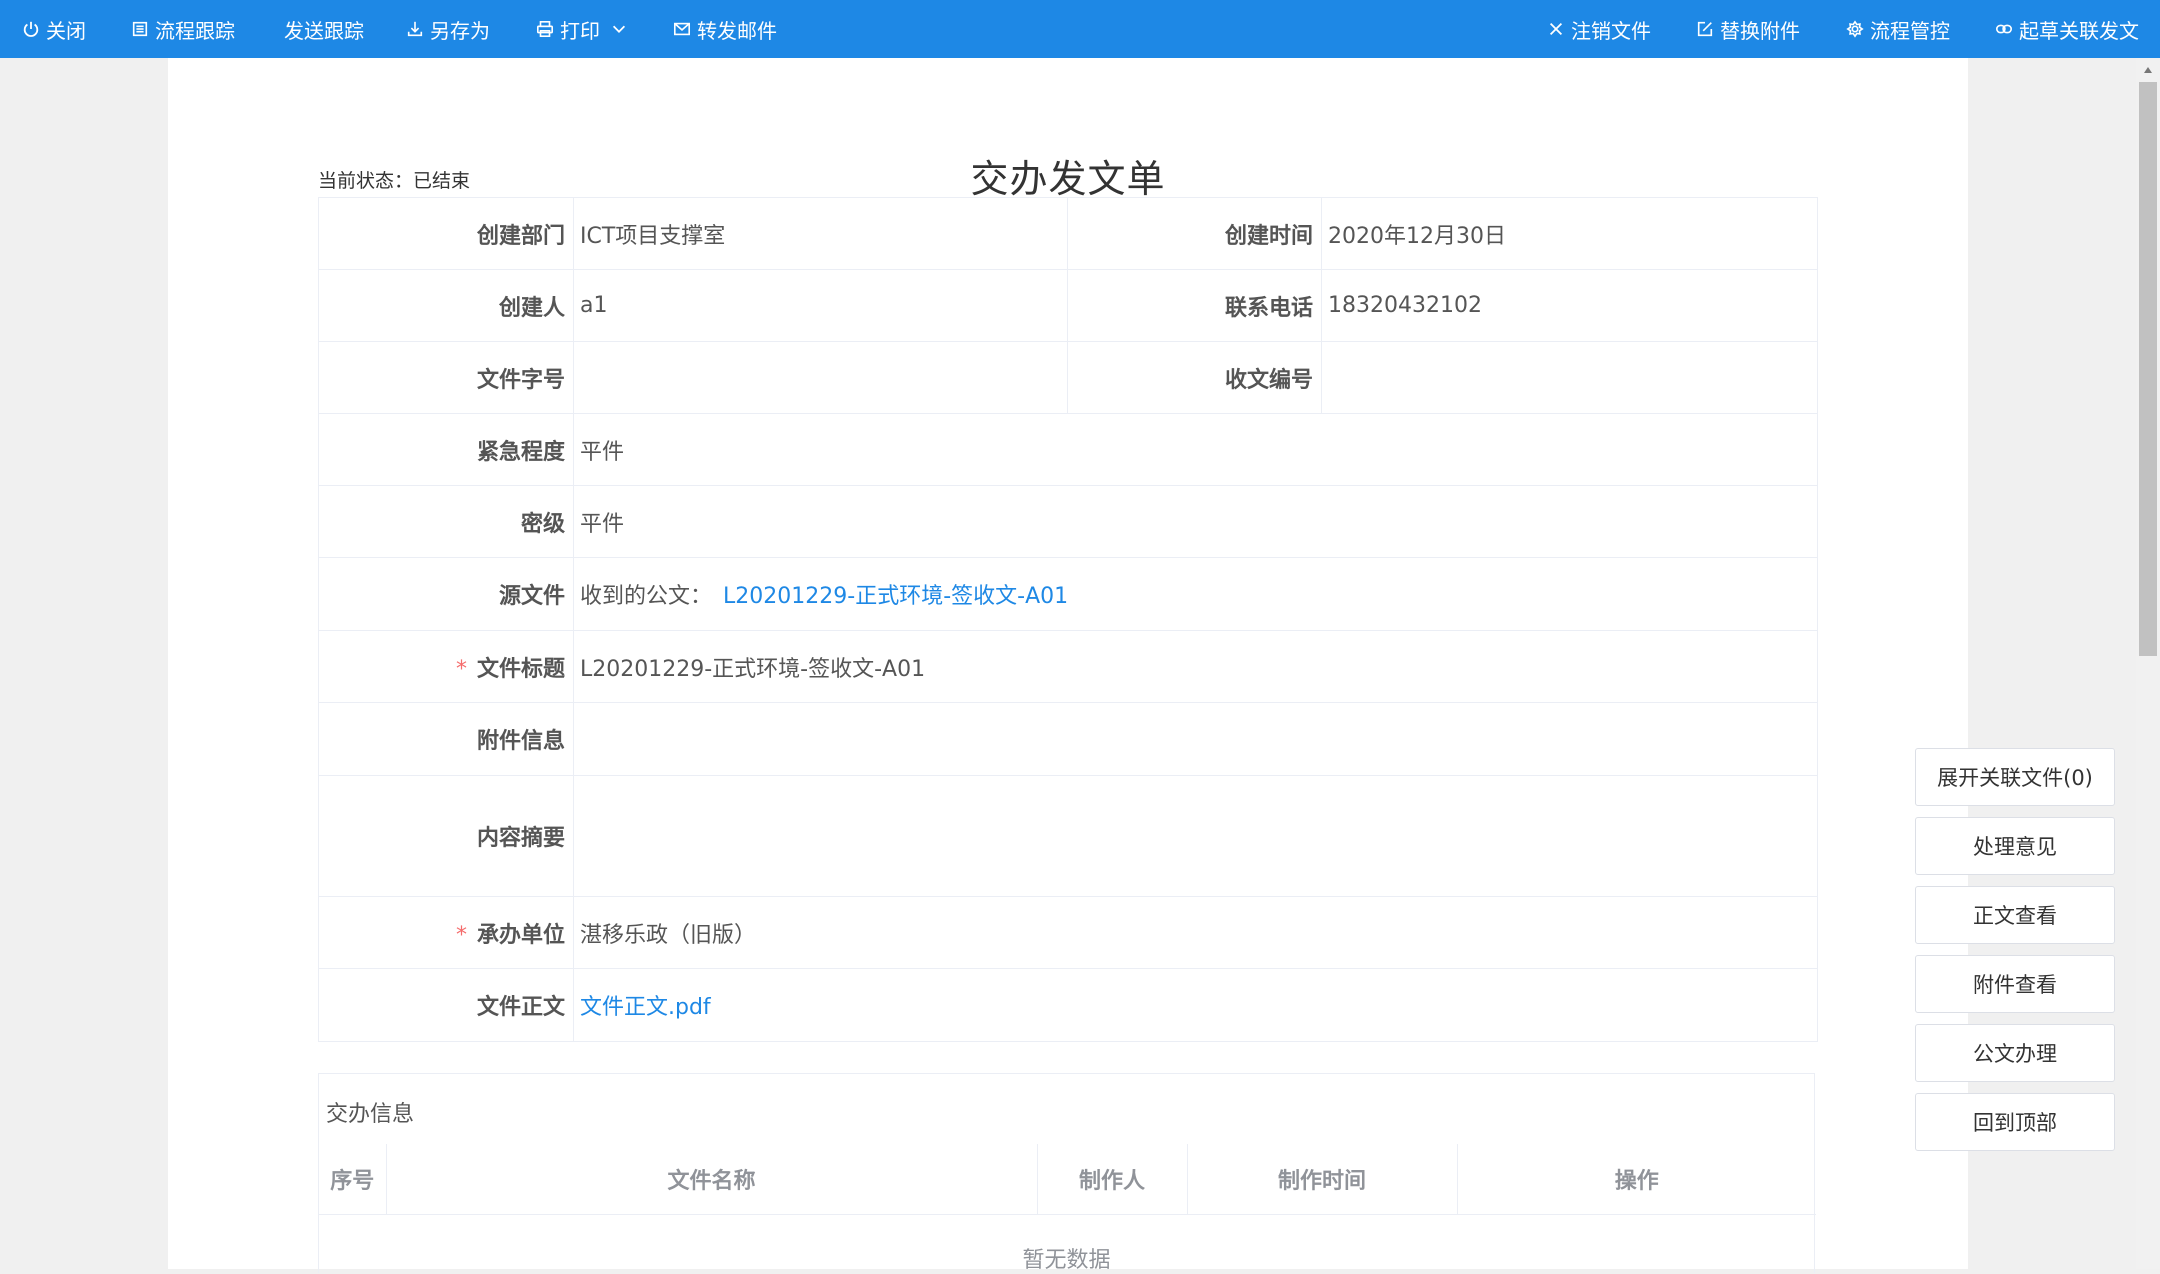  I want to click on draft-related-label: 起草关联发文, so click(2079, 30).